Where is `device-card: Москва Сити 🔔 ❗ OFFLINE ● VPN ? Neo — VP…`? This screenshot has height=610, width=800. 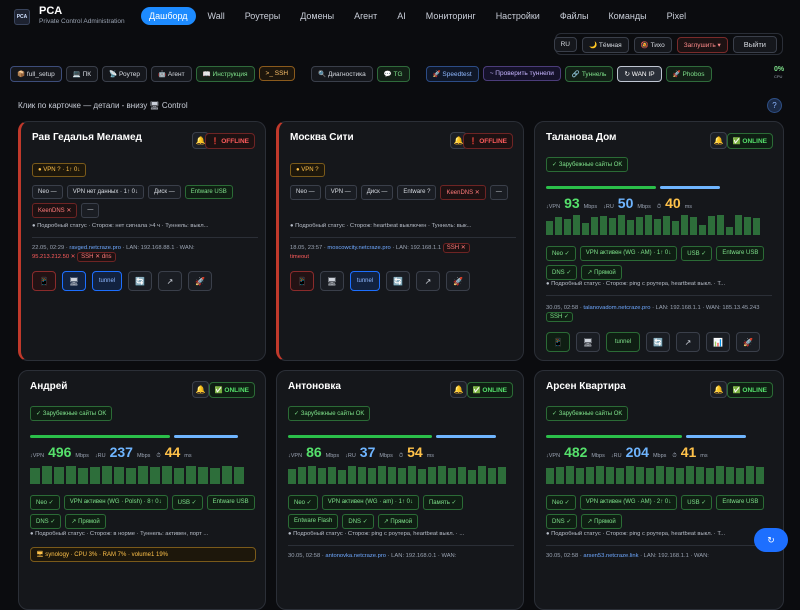 device-card: Москва Сити 🔔 ❗ OFFLINE ● VPN ? Neo — VP… is located at coordinates (400, 241).